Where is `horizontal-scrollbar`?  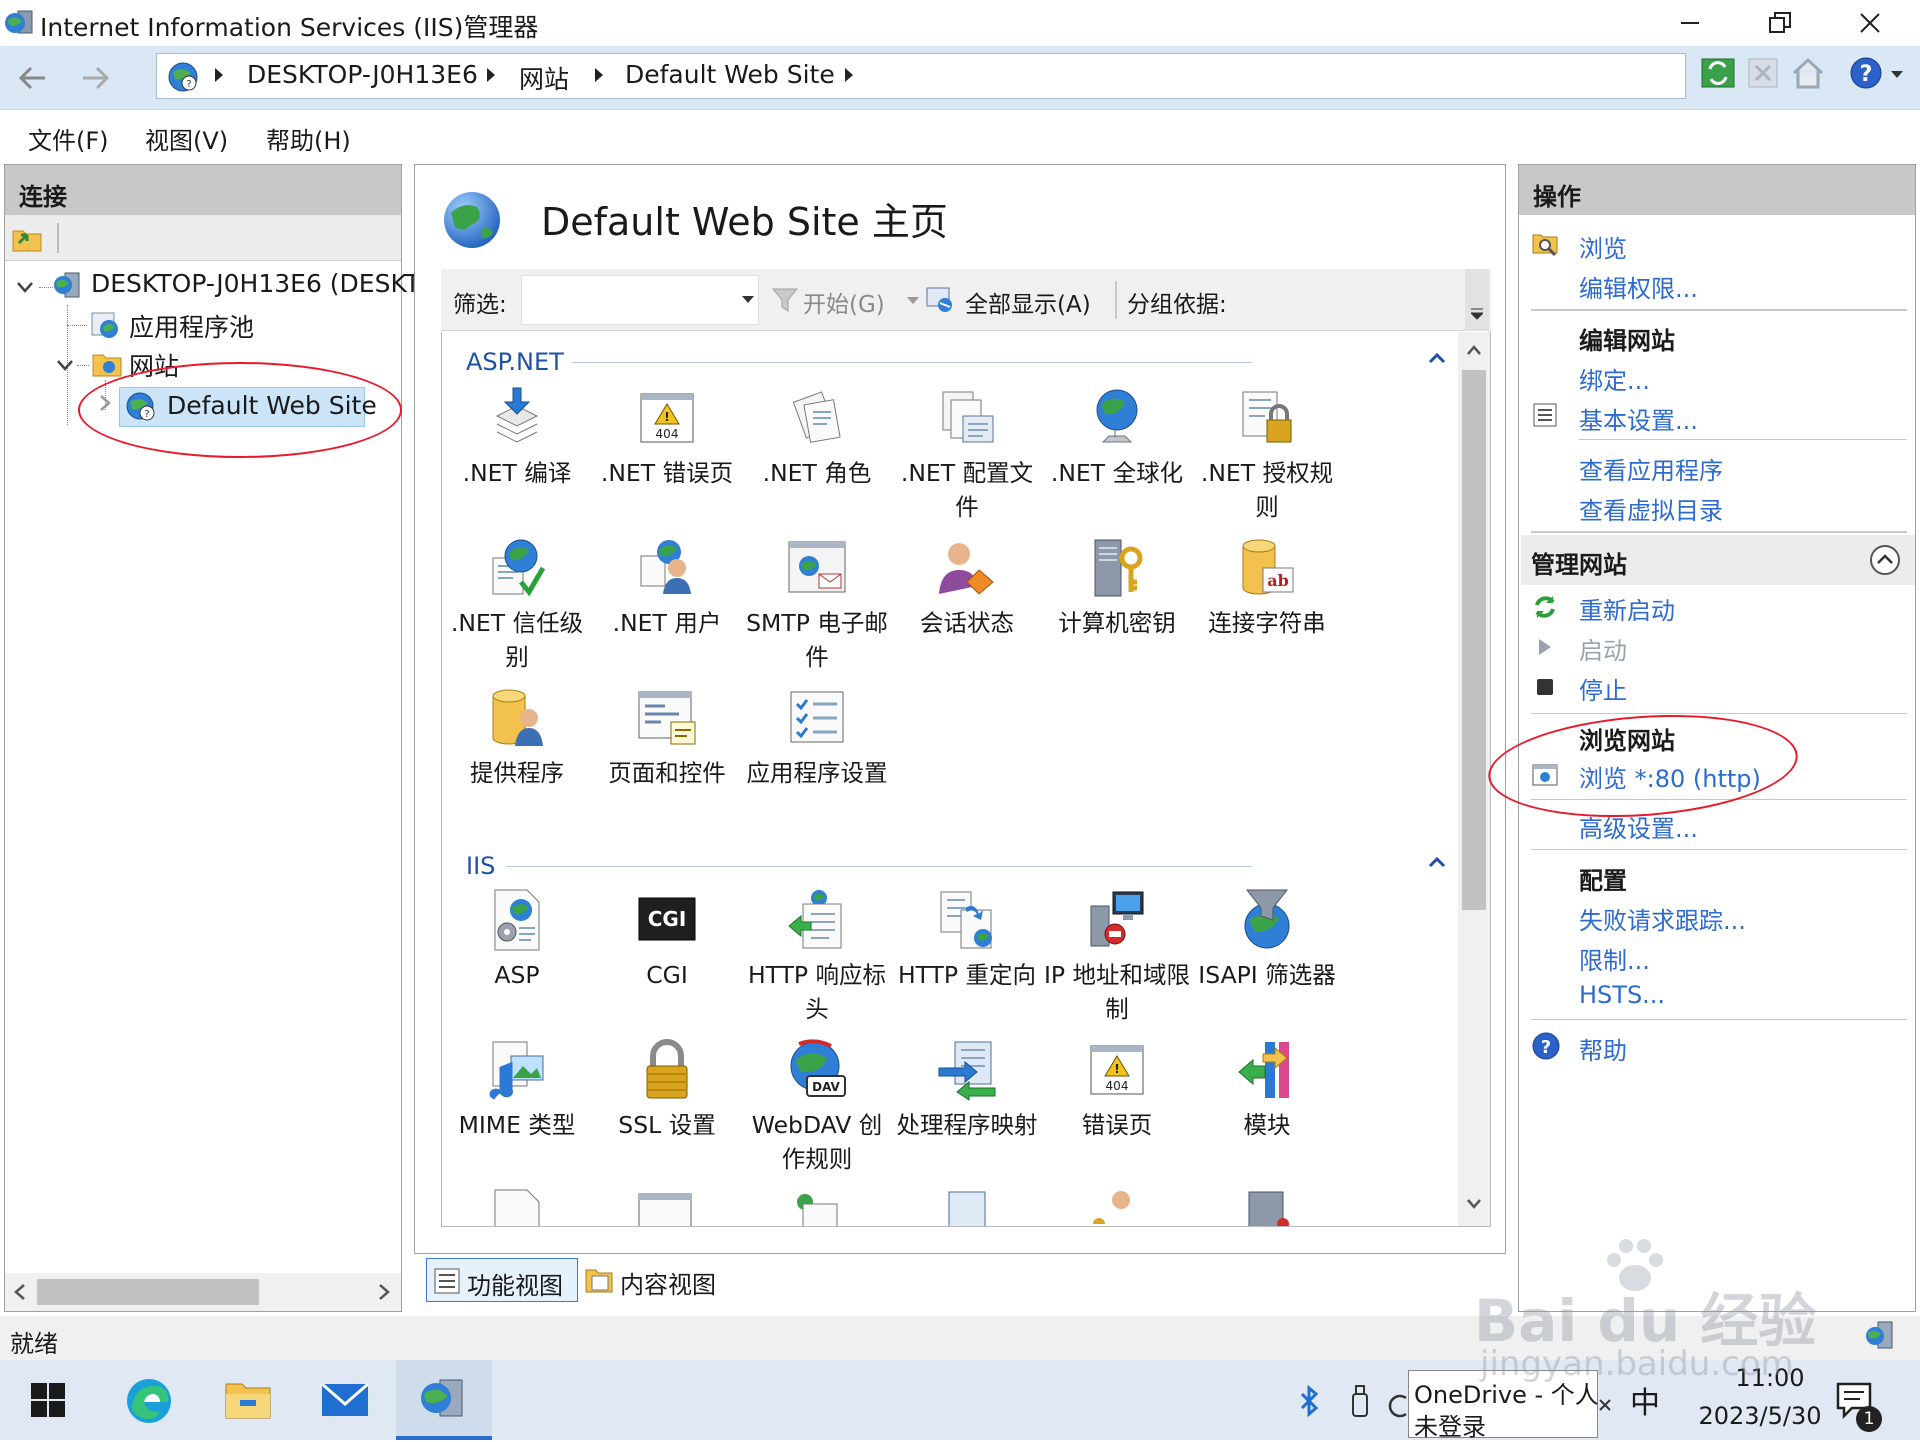 horizontal-scrollbar is located at coordinates (203, 1292).